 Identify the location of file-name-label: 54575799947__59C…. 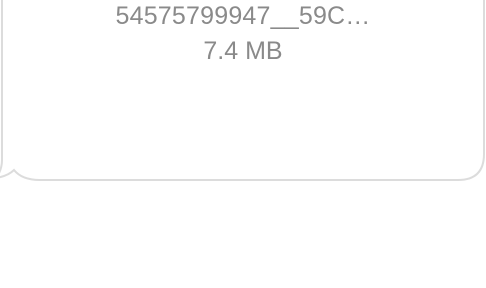
(243, 16).